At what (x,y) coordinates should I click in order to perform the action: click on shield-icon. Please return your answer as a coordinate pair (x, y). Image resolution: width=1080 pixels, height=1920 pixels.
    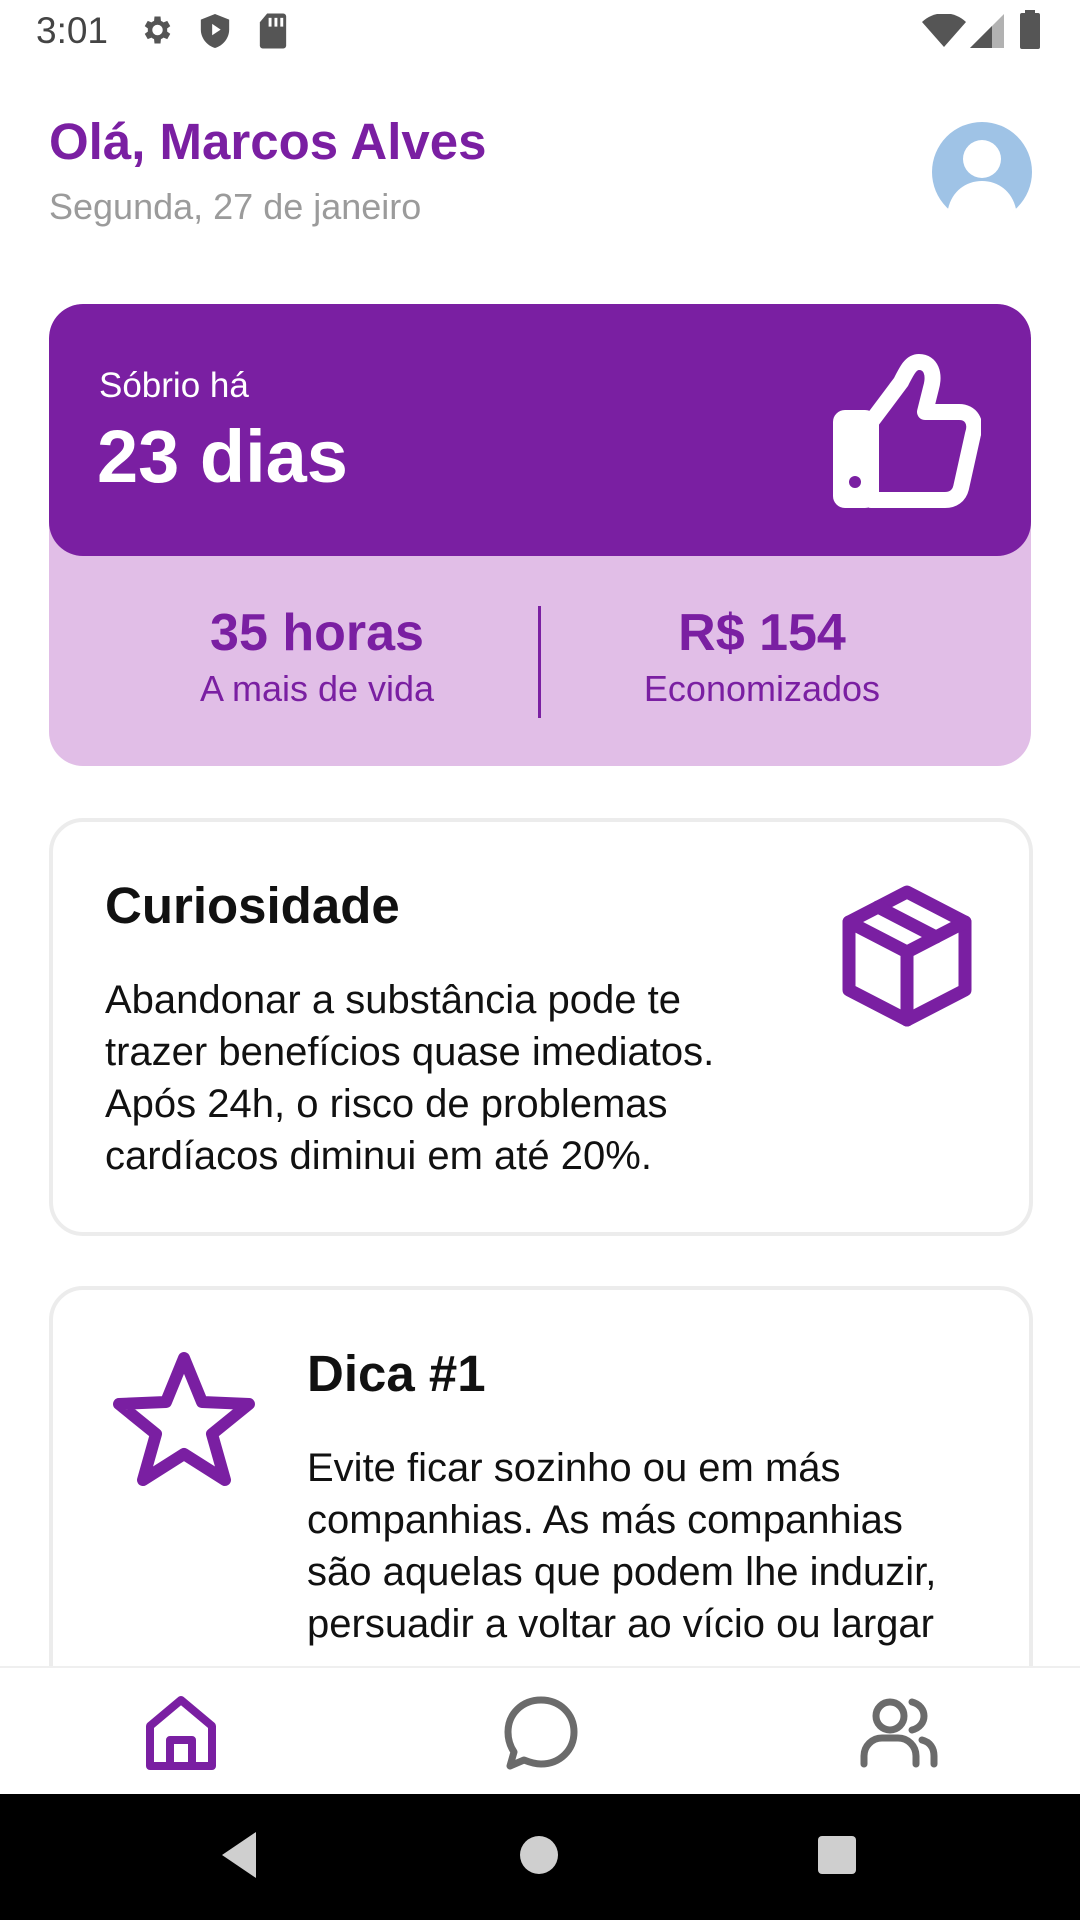
    Looking at the image, I should click on (215, 31).